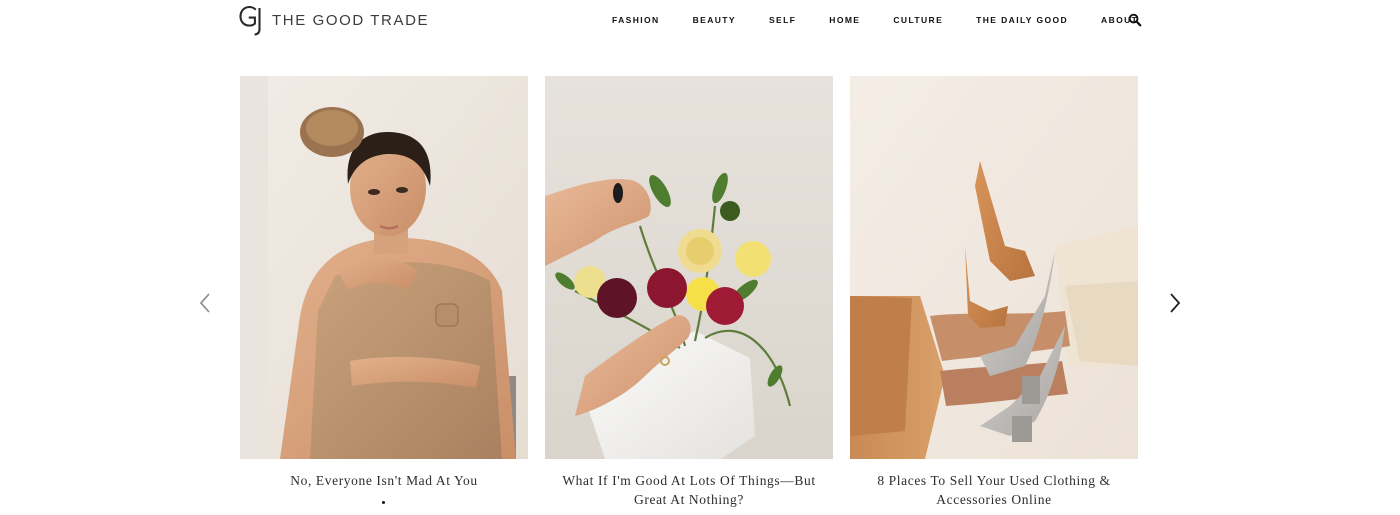 The image size is (1400, 515). Describe the element at coordinates (636, 20) in the screenshot. I see `nav-item-fashion: FASHION` at that location.